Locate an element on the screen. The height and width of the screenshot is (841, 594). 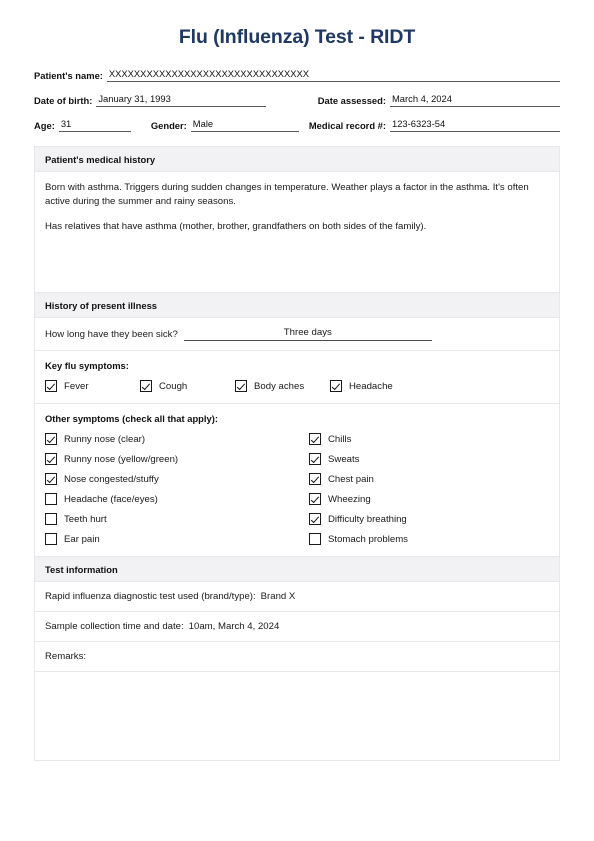
checkbox-headache is located at coordinates (336, 386).